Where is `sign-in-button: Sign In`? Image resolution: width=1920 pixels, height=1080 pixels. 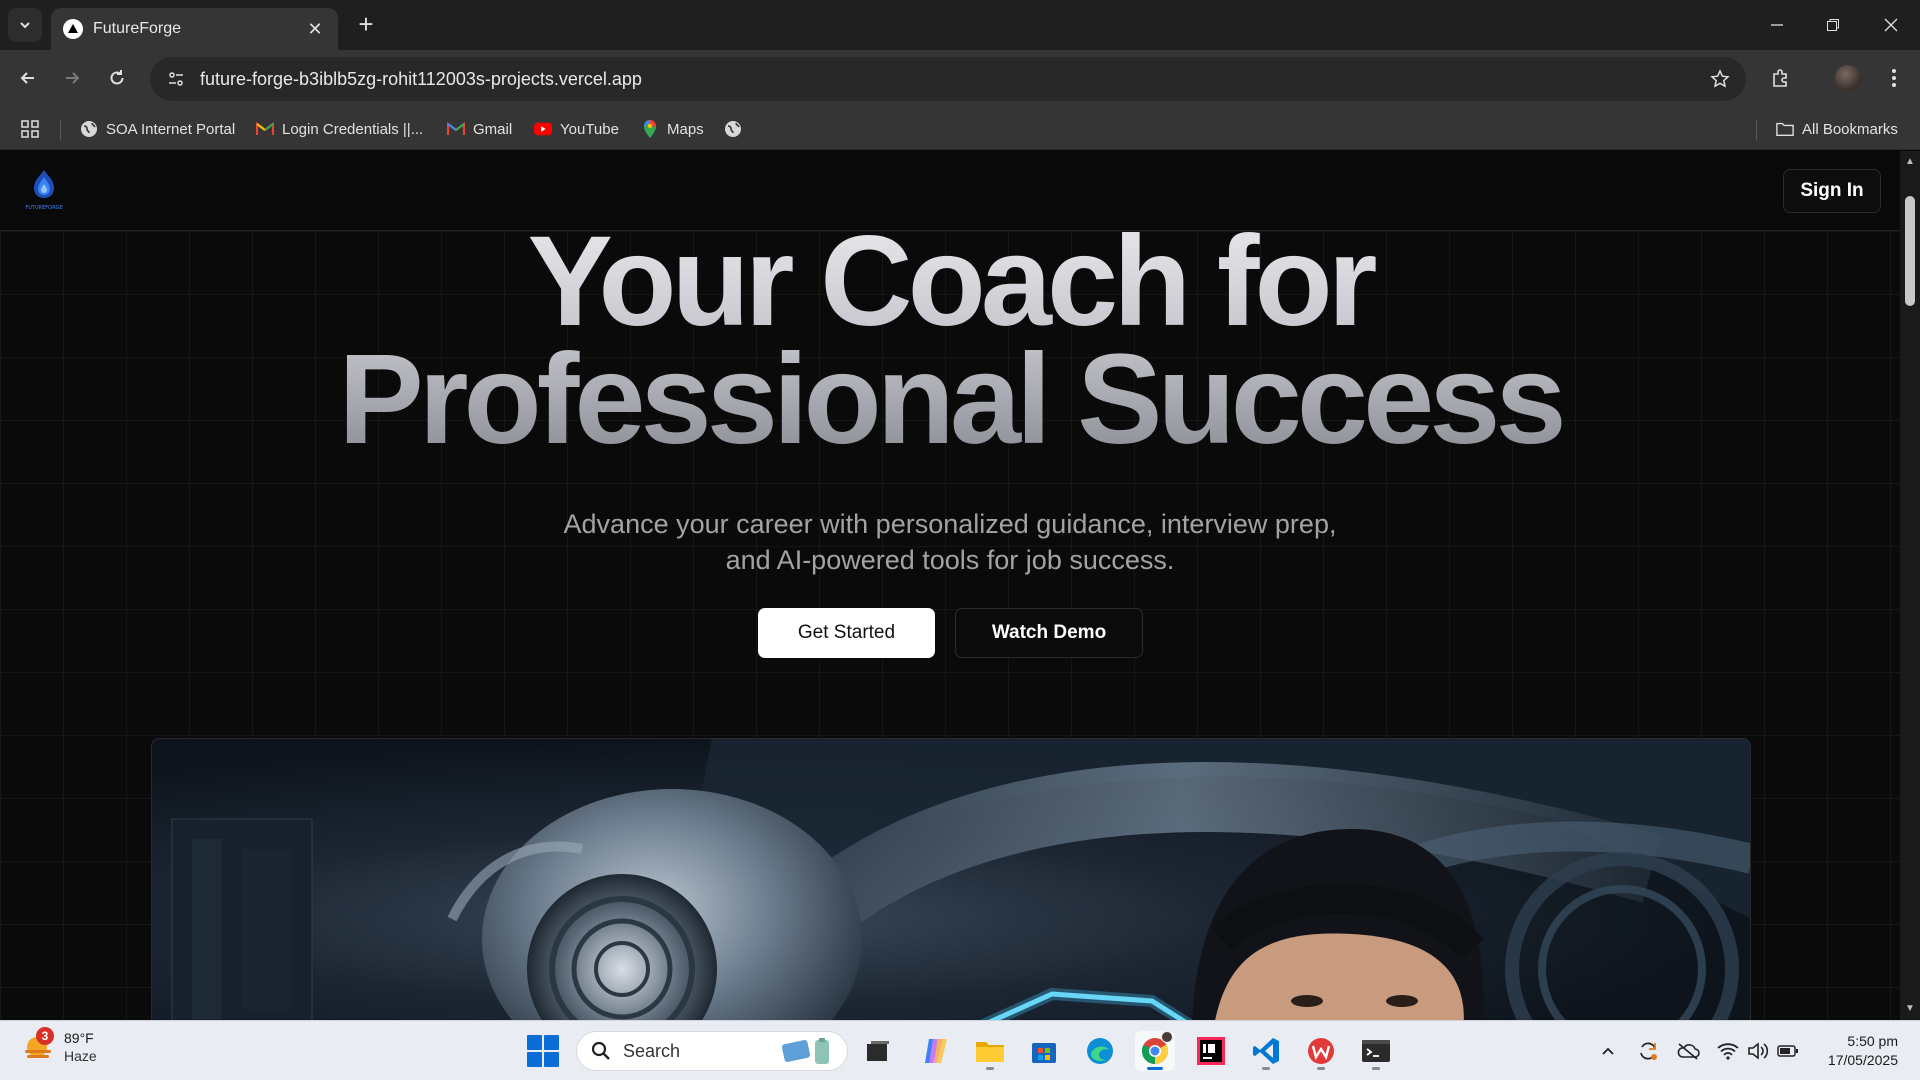
sign-in-button: Sign In is located at coordinates (1832, 191).